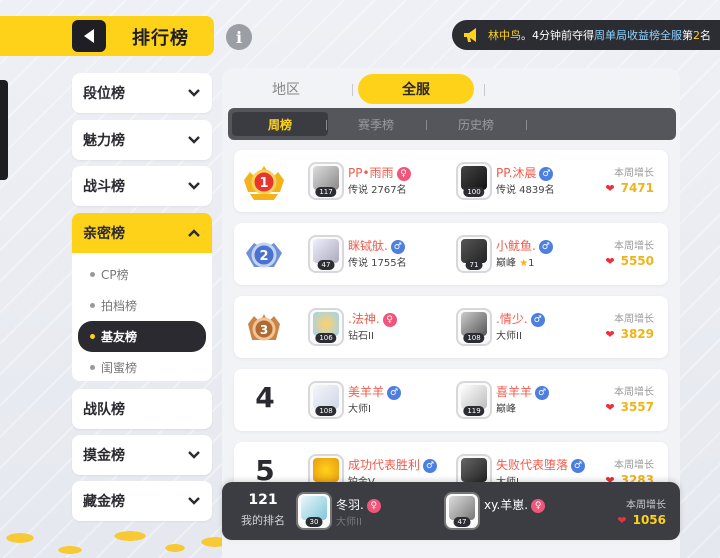  What do you see at coordinates (160, 38) in the screenshot?
I see `page-title: 排行榜` at bounding box center [160, 38].